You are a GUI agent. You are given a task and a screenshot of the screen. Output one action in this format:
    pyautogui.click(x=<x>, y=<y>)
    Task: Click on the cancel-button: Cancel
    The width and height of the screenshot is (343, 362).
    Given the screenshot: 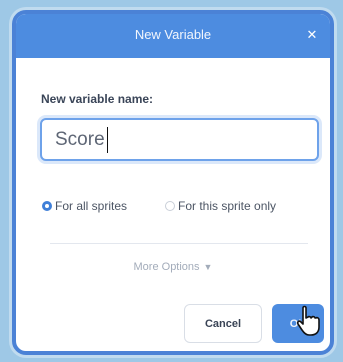 What is the action you would take?
    pyautogui.click(x=223, y=323)
    